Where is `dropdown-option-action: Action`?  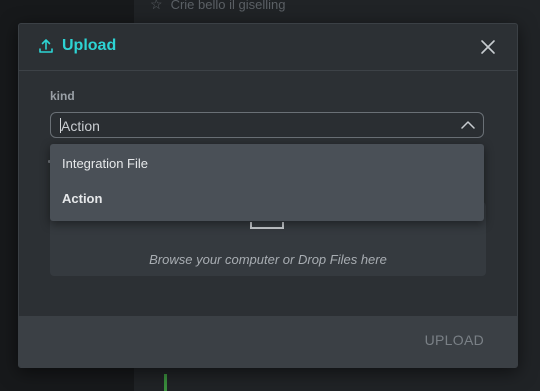
dropdown-option-action: Action is located at coordinates (267, 198).